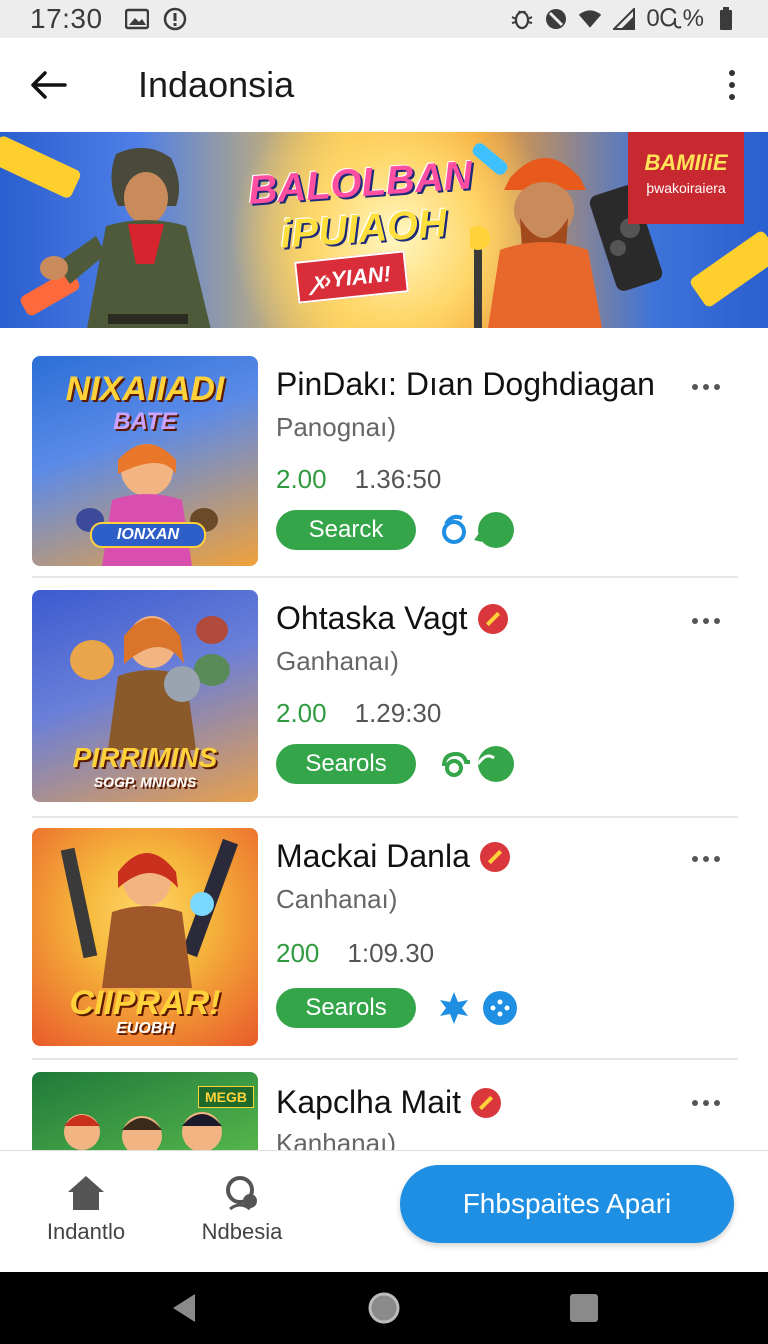 The image size is (768, 1344). Describe the element at coordinates (556, 19) in the screenshot. I see `do-not-disturb-icon` at that location.